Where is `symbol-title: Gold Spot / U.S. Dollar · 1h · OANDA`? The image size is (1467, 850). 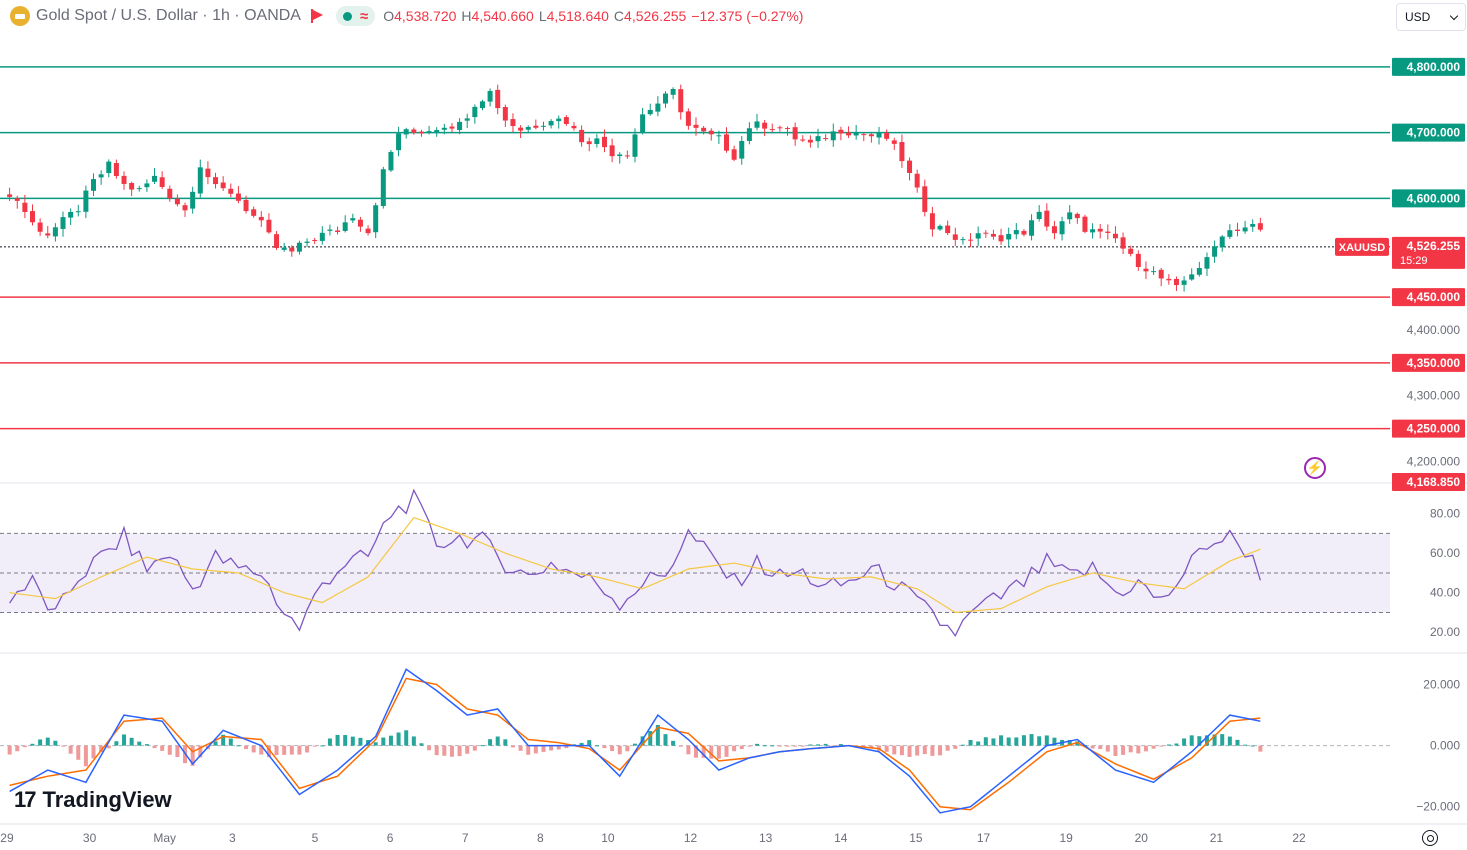
symbol-title: Gold Spot / U.S. Dollar · 1h · OANDA is located at coordinates (168, 16).